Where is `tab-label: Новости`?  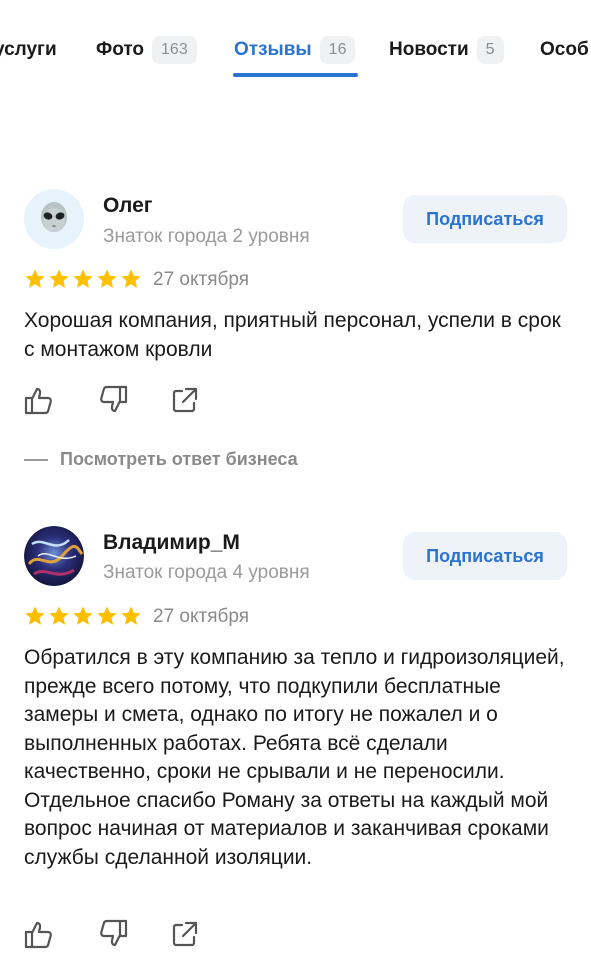 tab-label: Новости is located at coordinates (429, 49).